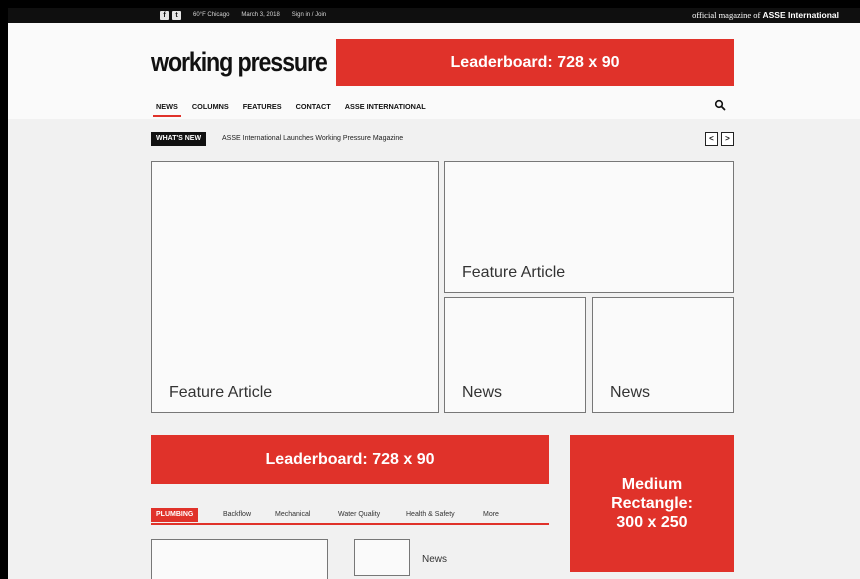  Describe the element at coordinates (630, 392) in the screenshot. I see `news-card-2-label: News` at that location.